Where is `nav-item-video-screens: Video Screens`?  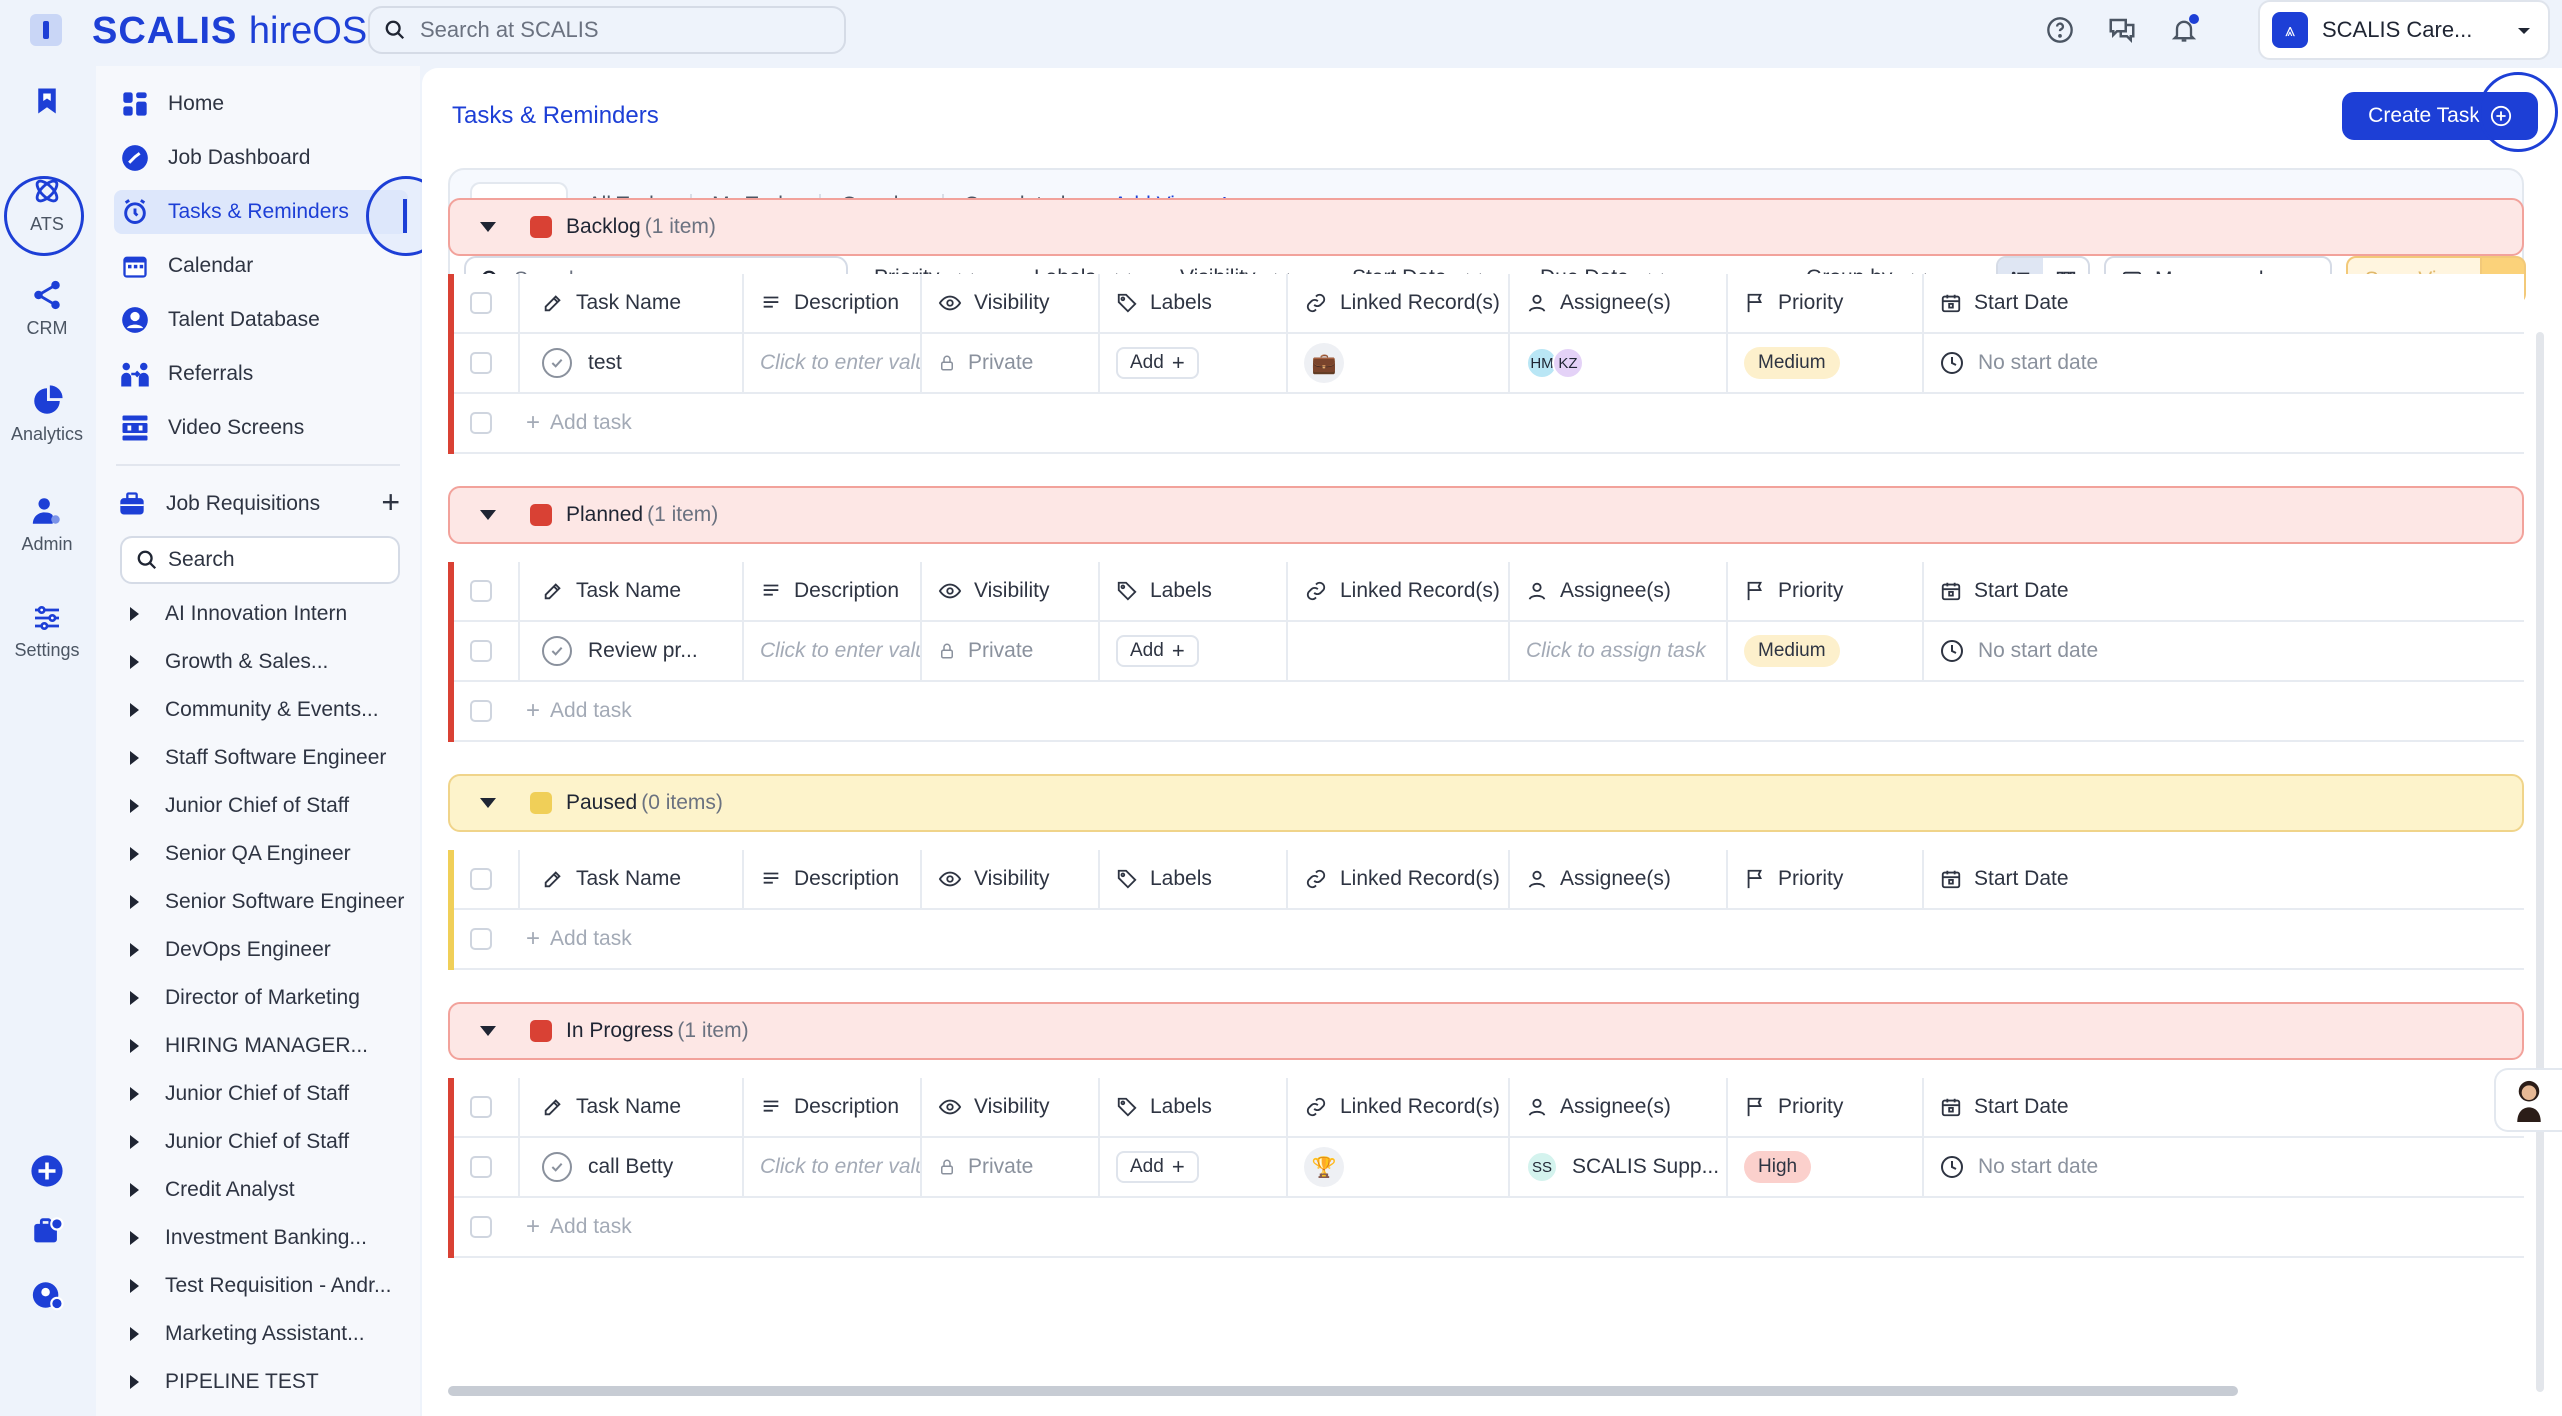 nav-item-video-screens: Video Screens is located at coordinates (261, 428).